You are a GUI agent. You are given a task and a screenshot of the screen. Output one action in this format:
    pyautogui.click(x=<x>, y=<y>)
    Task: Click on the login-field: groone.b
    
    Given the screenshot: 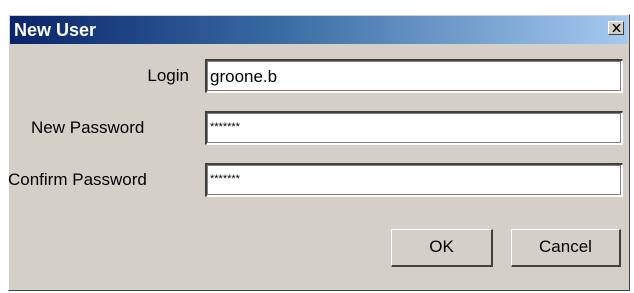 What is the action you would take?
    pyautogui.click(x=414, y=76)
    